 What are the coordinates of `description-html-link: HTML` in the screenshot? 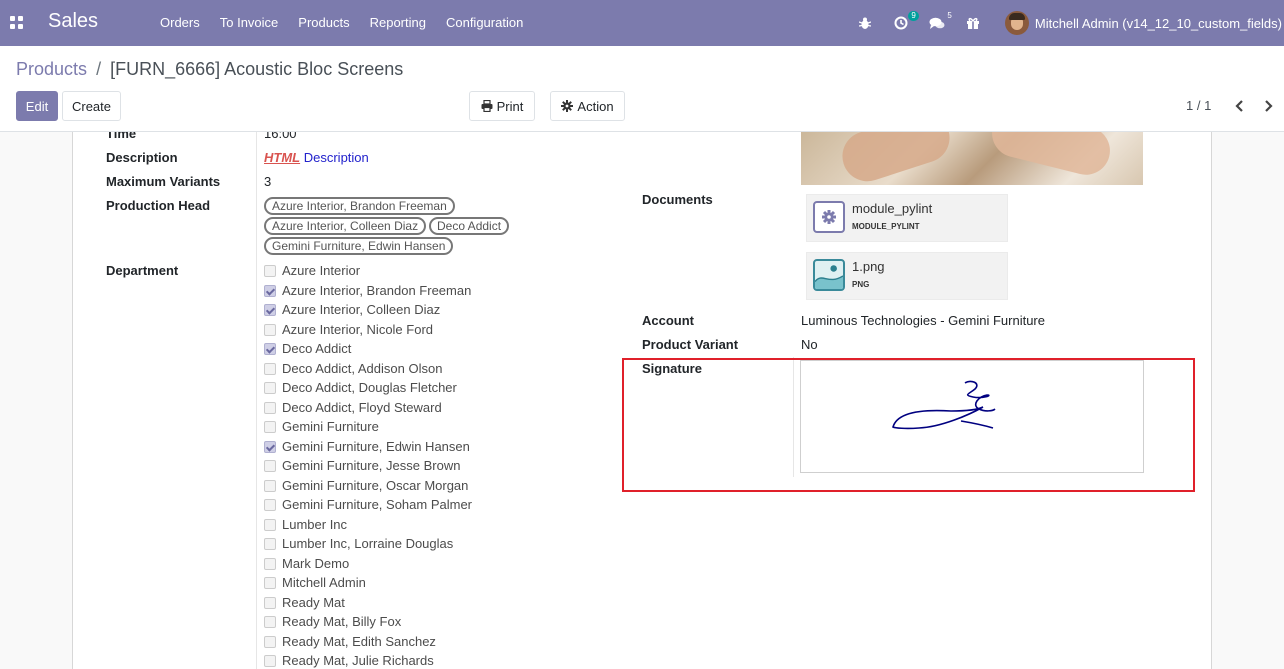 It's located at (282, 157).